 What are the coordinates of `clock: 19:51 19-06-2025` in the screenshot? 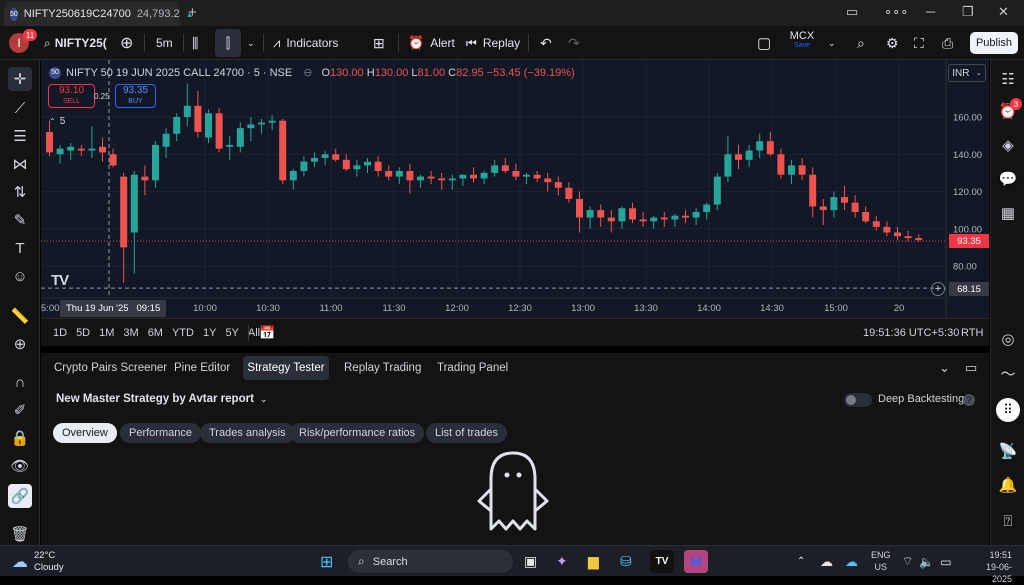 It's located at (990, 567).